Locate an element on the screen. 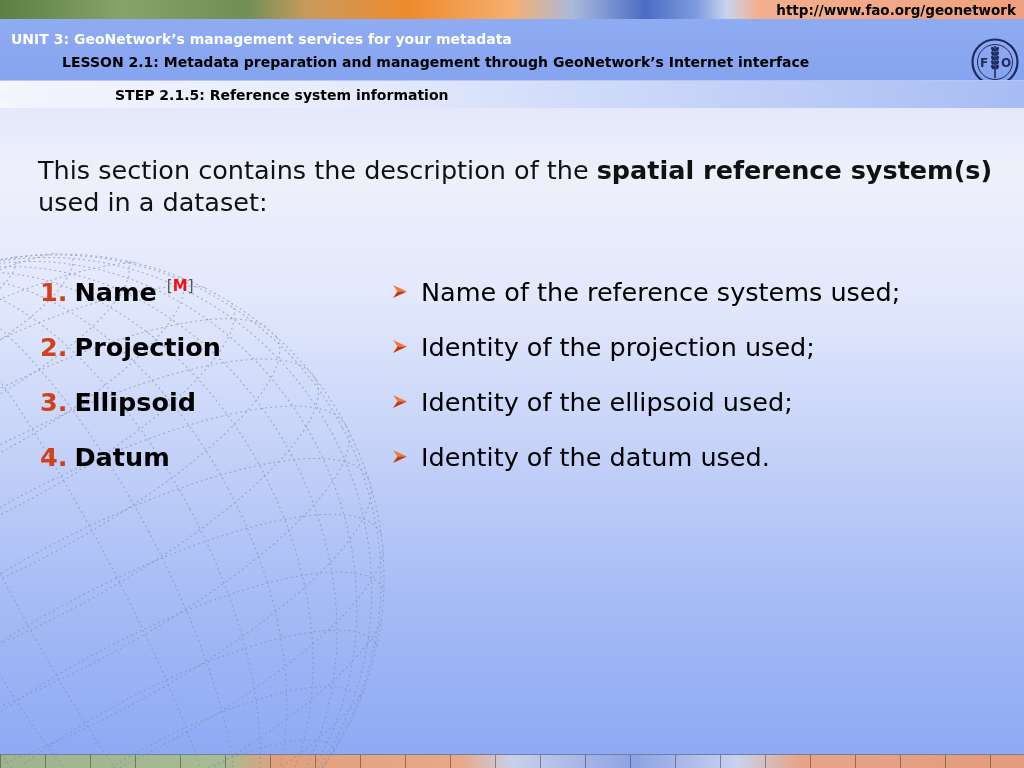 The image size is (1024, 768). mandatory-mark: [M] is located at coordinates (180, 285).